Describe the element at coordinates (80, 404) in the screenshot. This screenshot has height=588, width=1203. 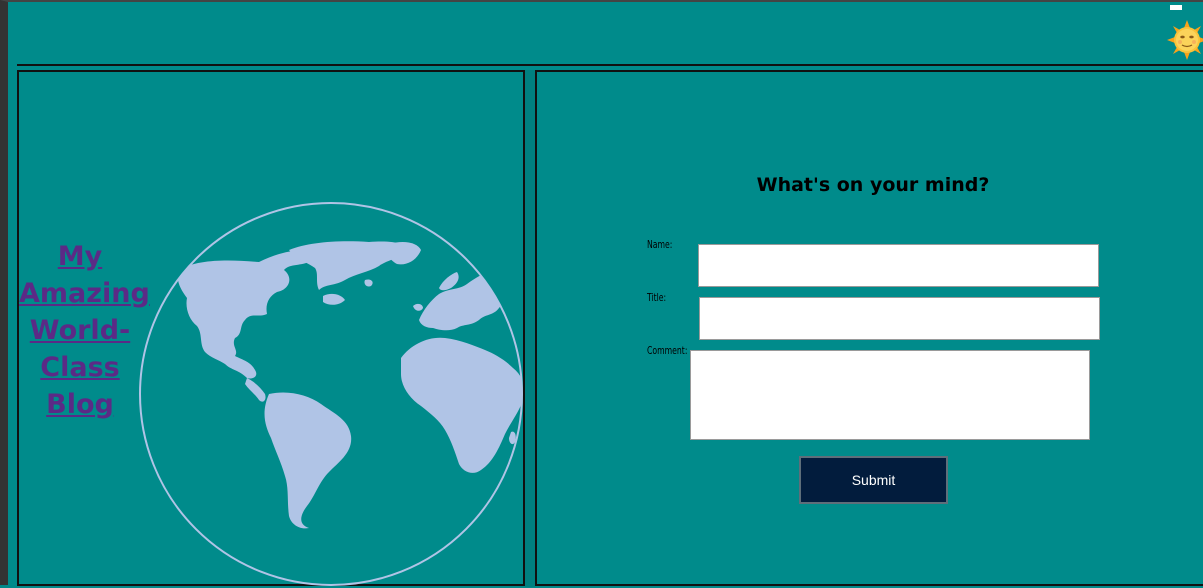
I see `blog-title-line: Blog` at that location.